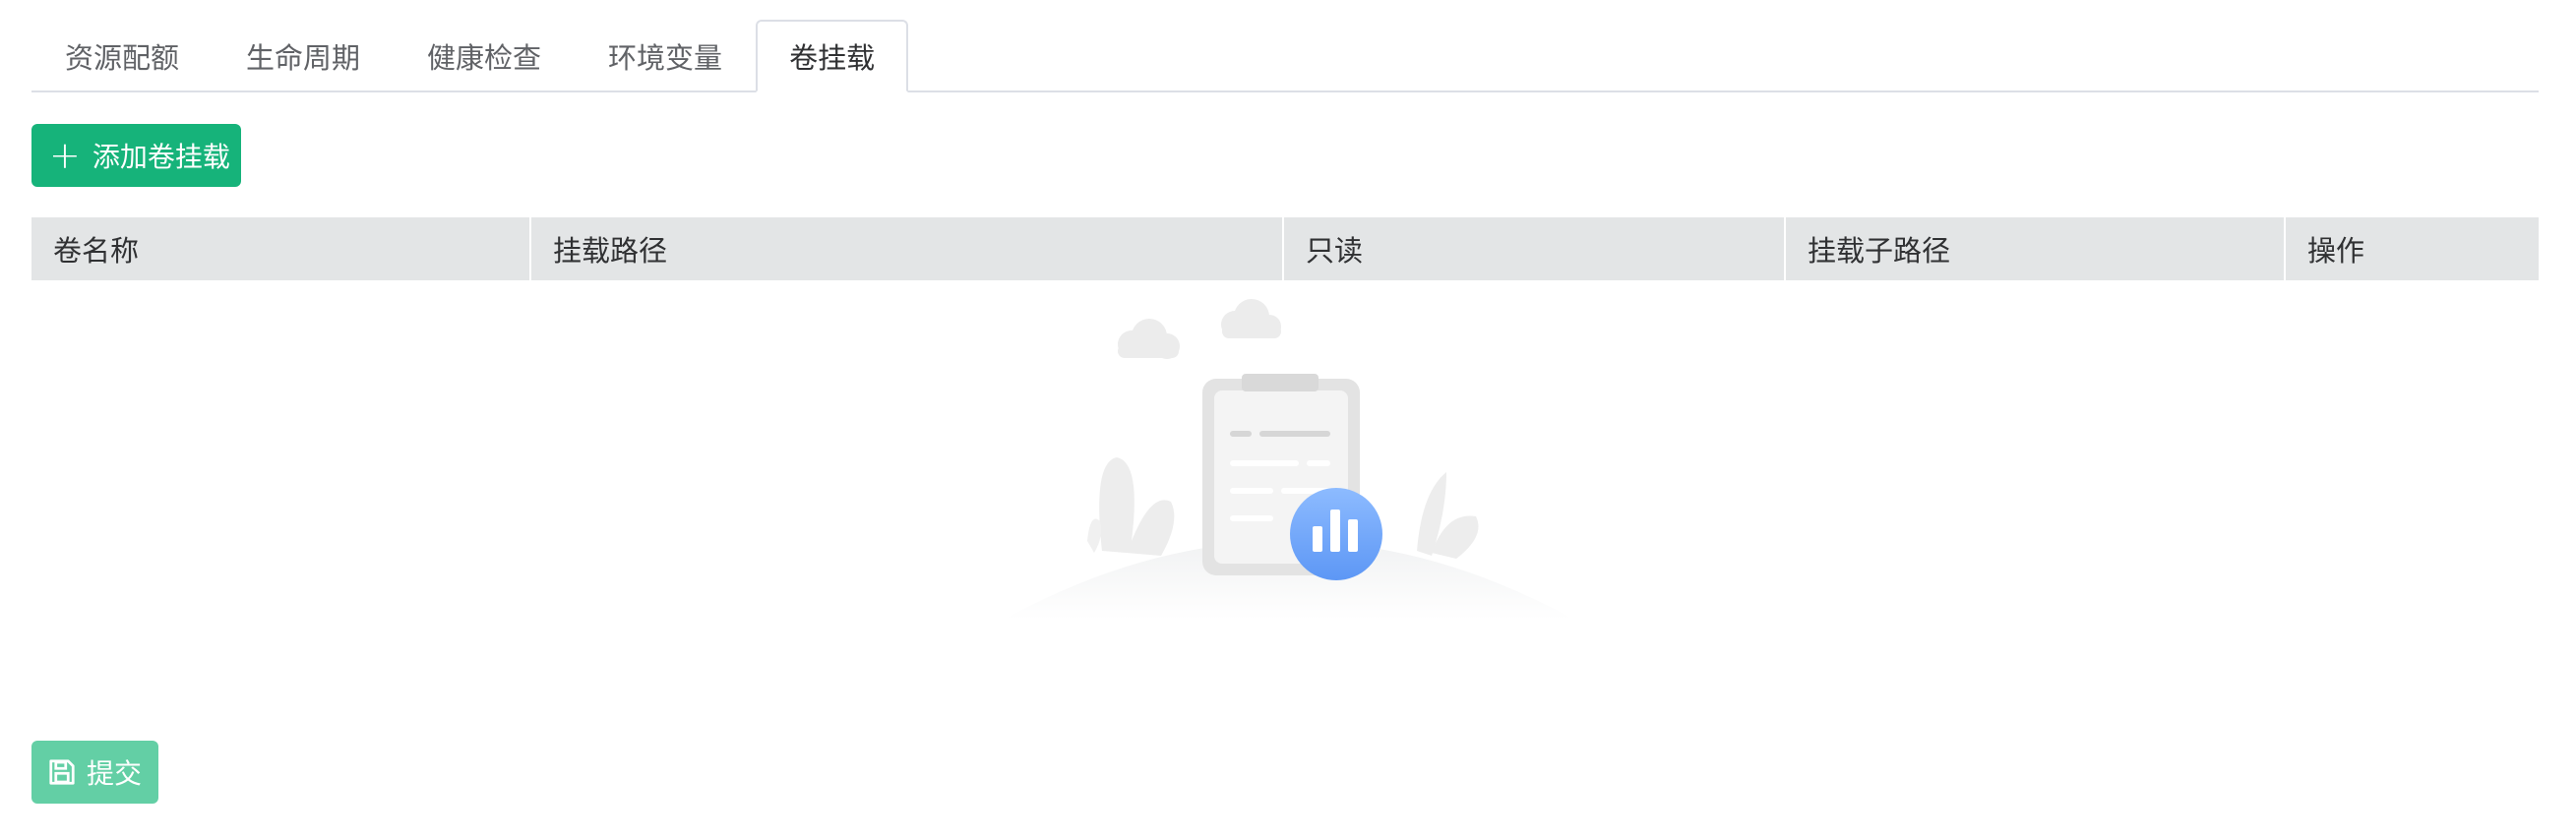  I want to click on column-header-actions: 操作, so click(2336, 251).